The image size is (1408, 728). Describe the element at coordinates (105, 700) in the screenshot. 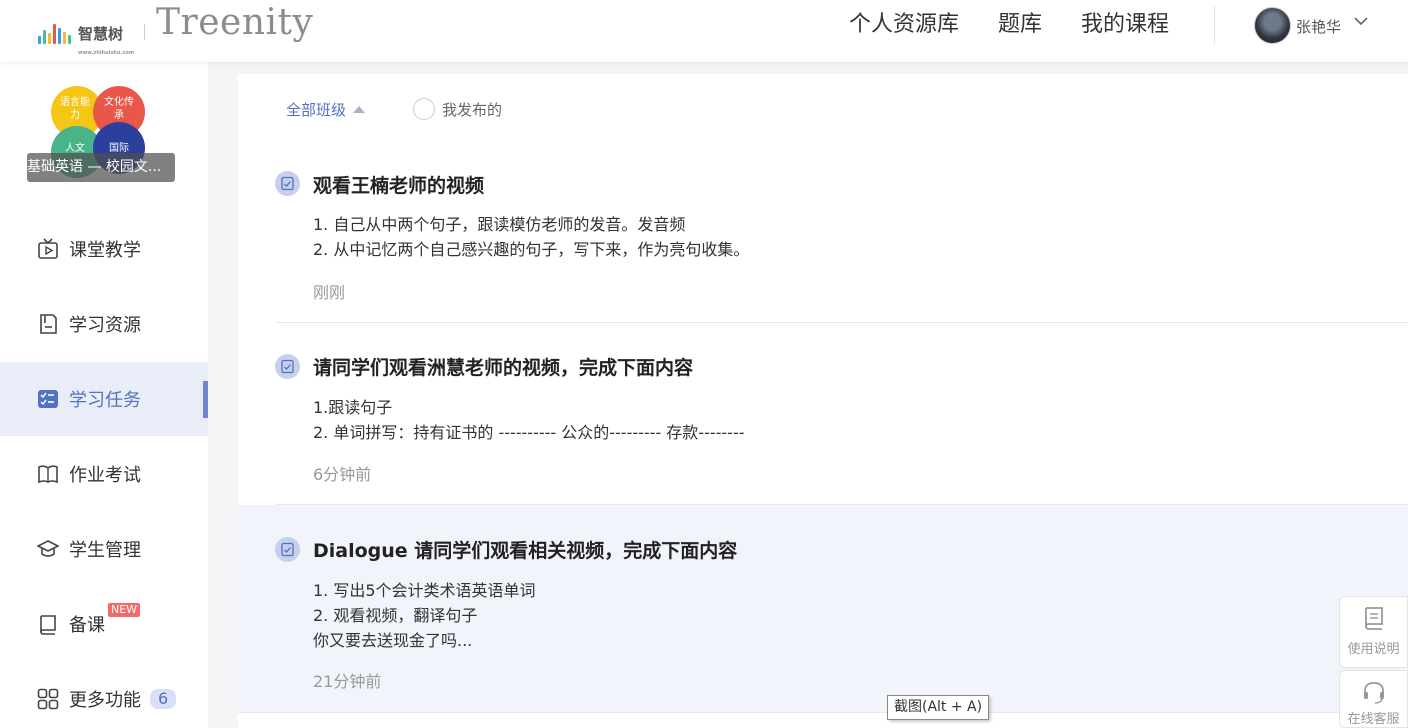

I see `sidebar-item-label: 更多功能` at that location.